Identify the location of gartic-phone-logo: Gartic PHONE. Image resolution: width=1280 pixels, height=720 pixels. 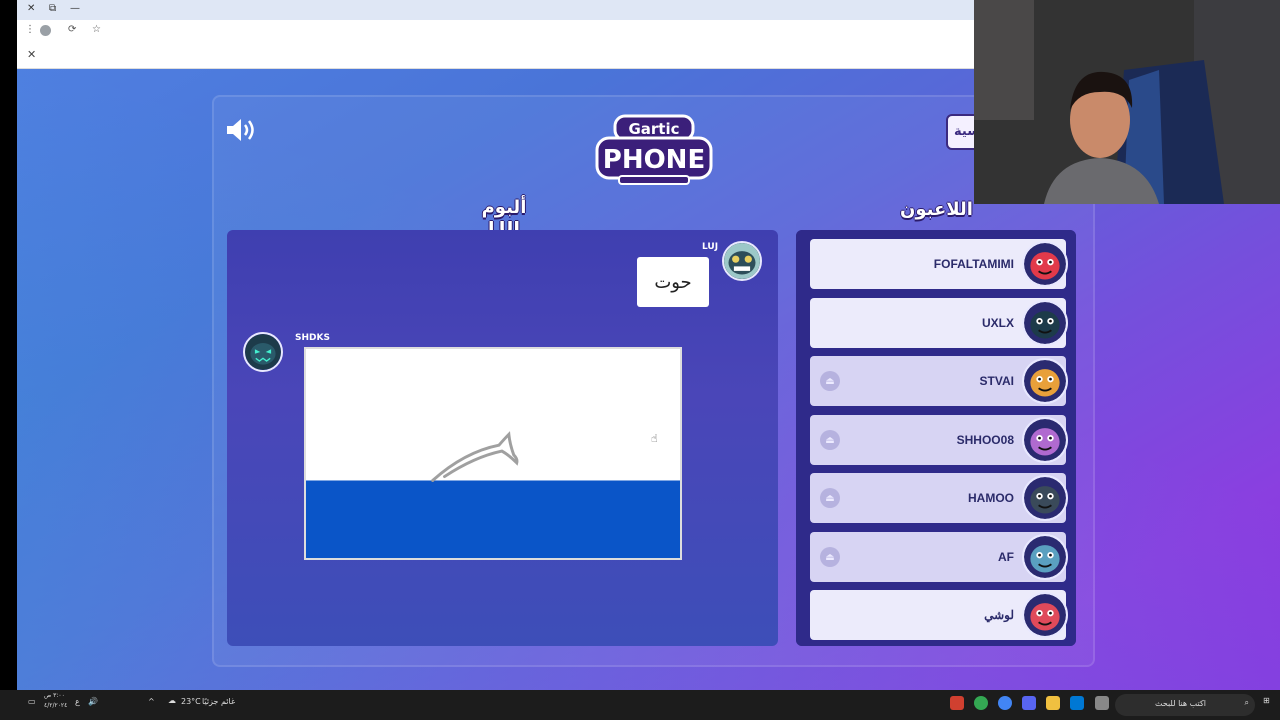
(654, 150).